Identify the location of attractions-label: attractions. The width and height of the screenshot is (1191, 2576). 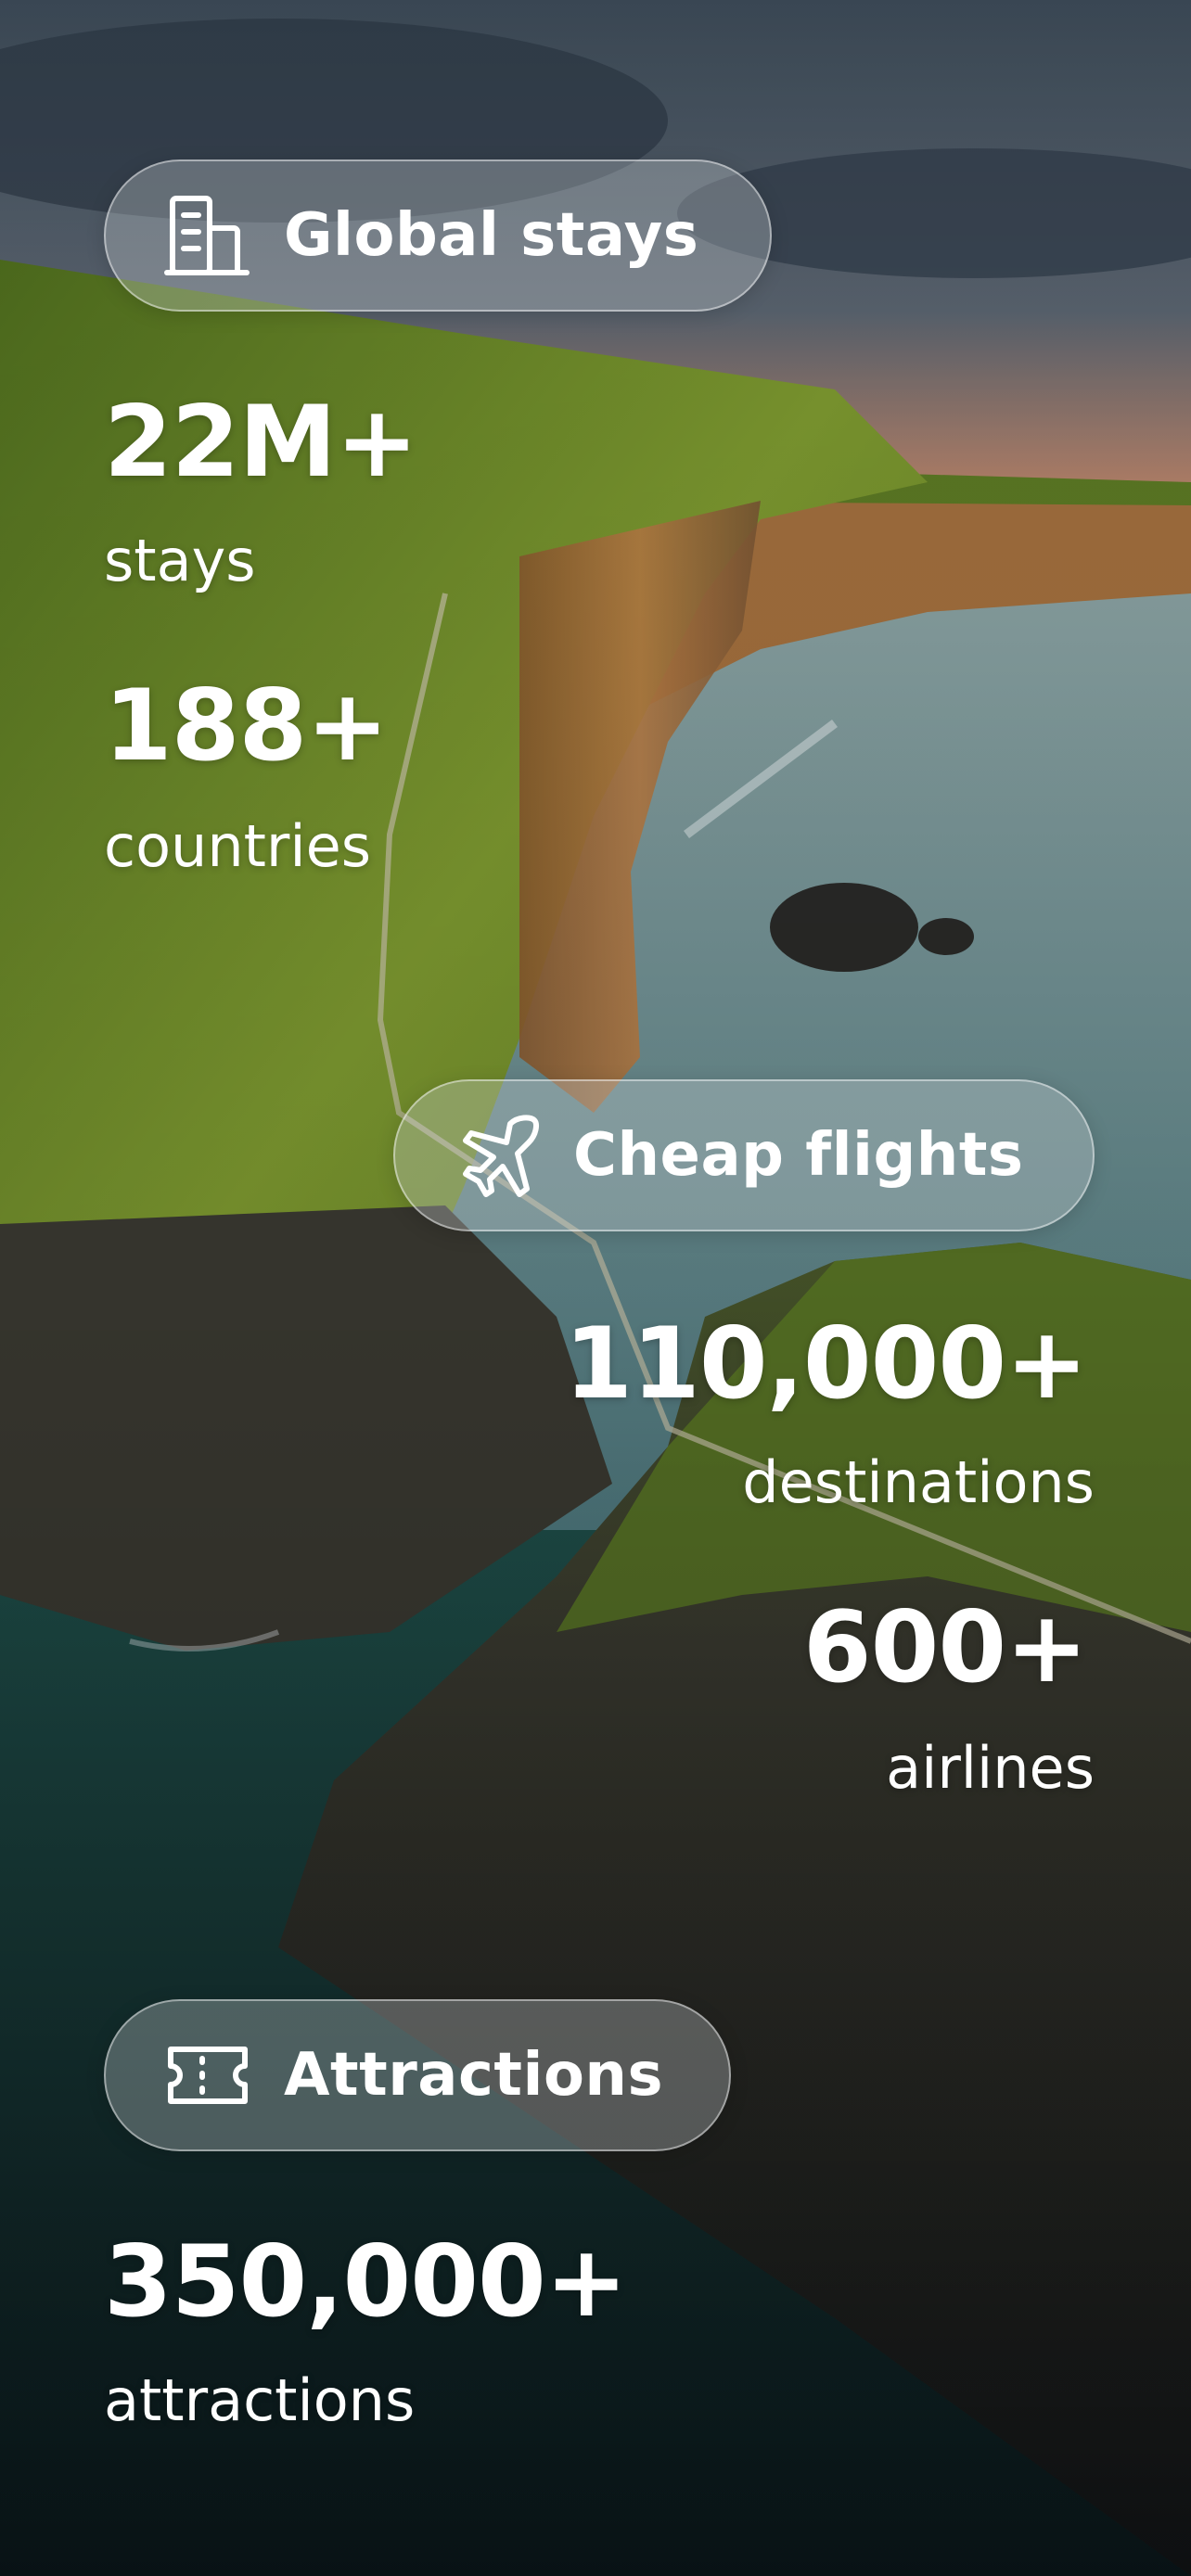
(260, 2400).